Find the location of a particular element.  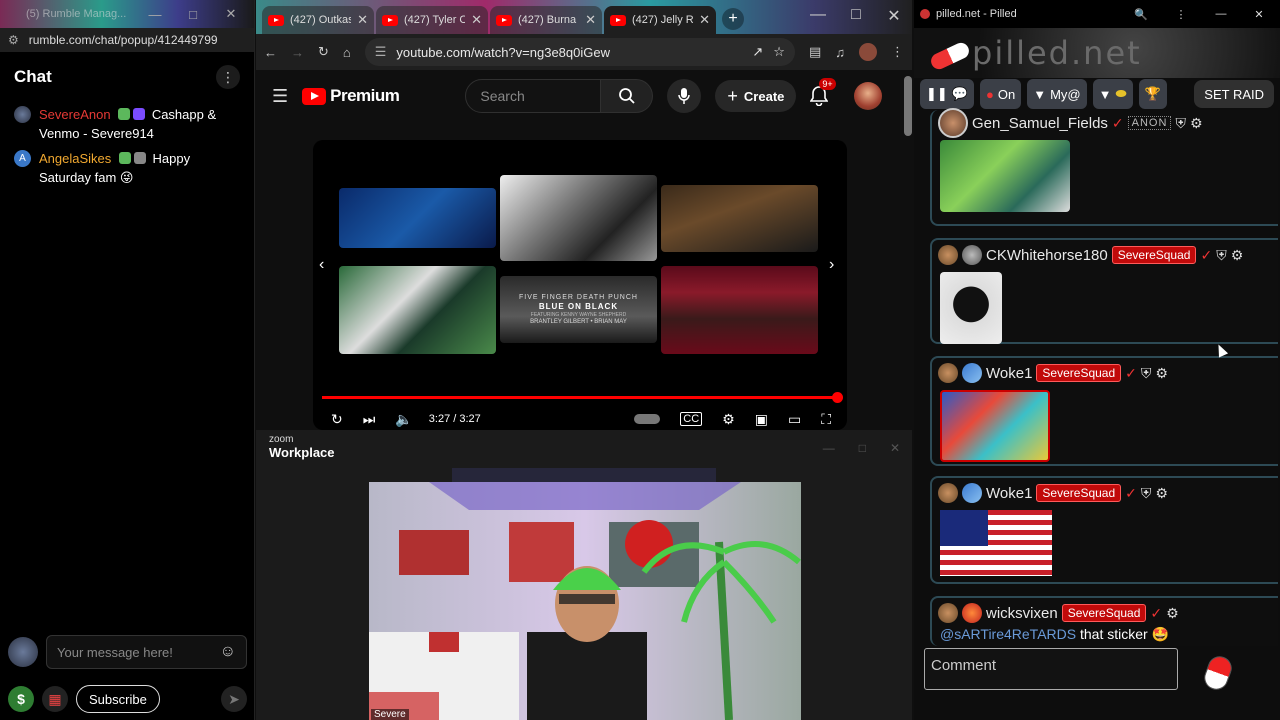

participant-video: Severe is located at coordinates (585, 601).